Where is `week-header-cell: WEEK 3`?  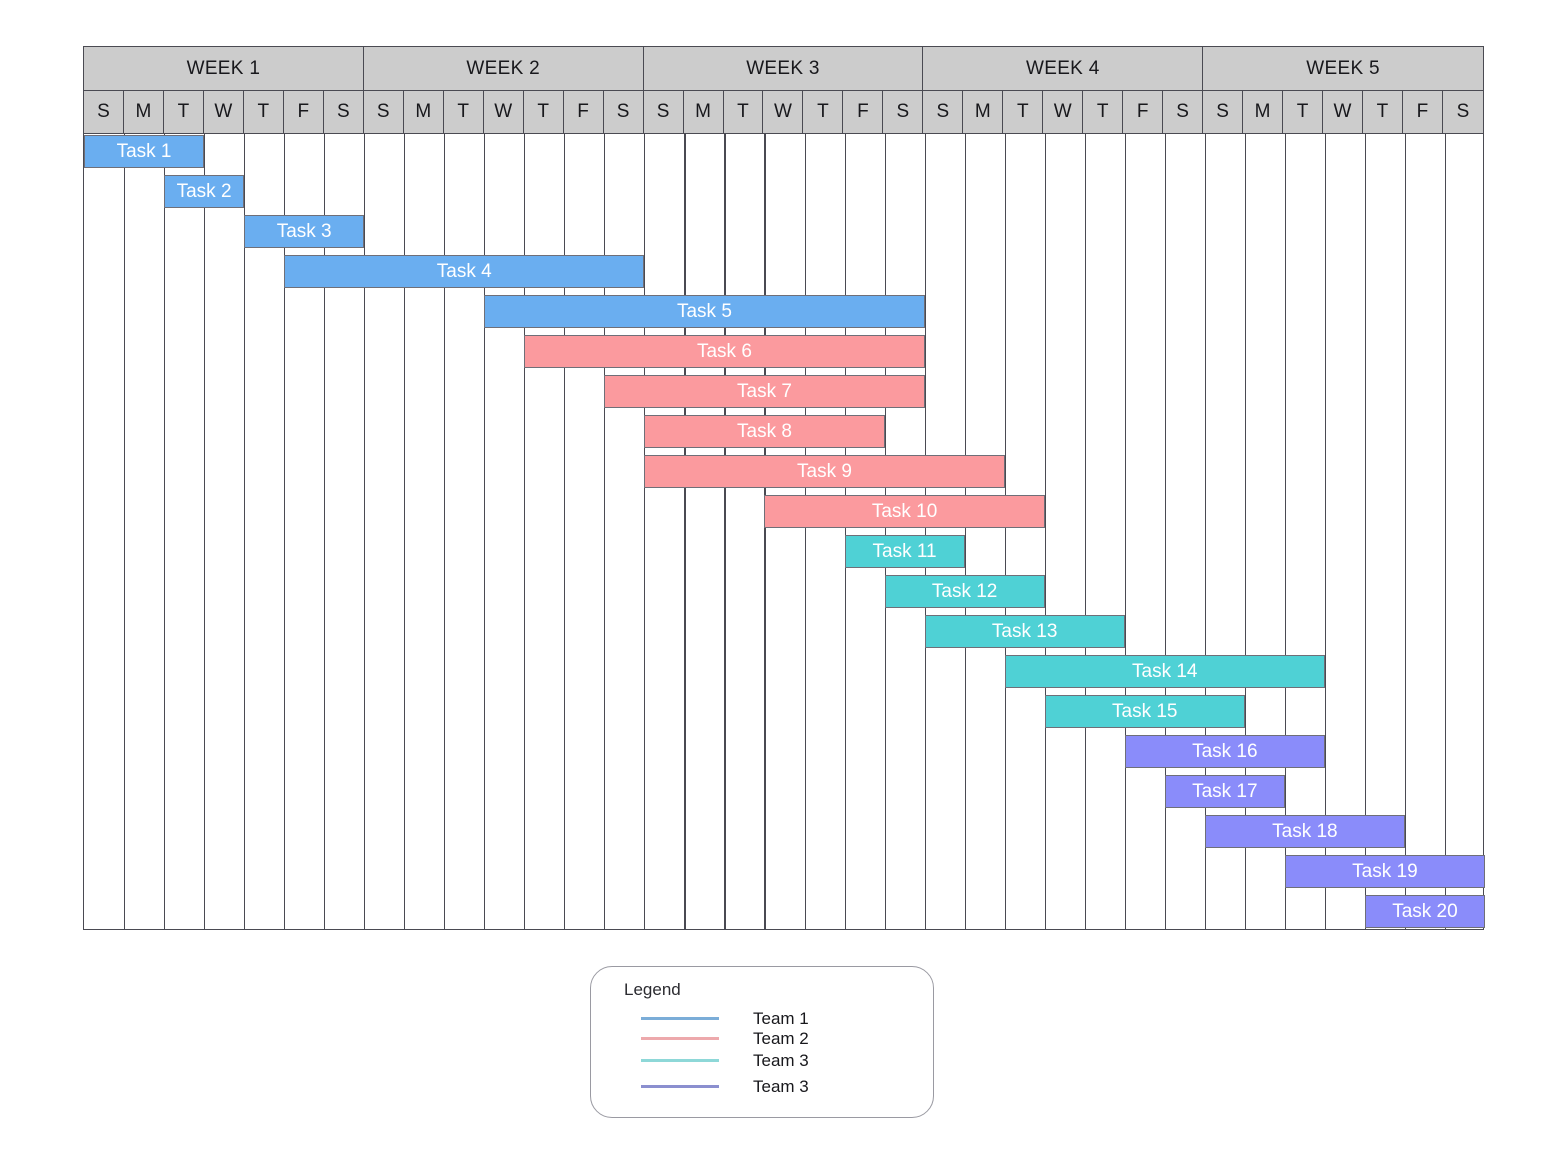
week-header-cell: WEEK 3 is located at coordinates (783, 69).